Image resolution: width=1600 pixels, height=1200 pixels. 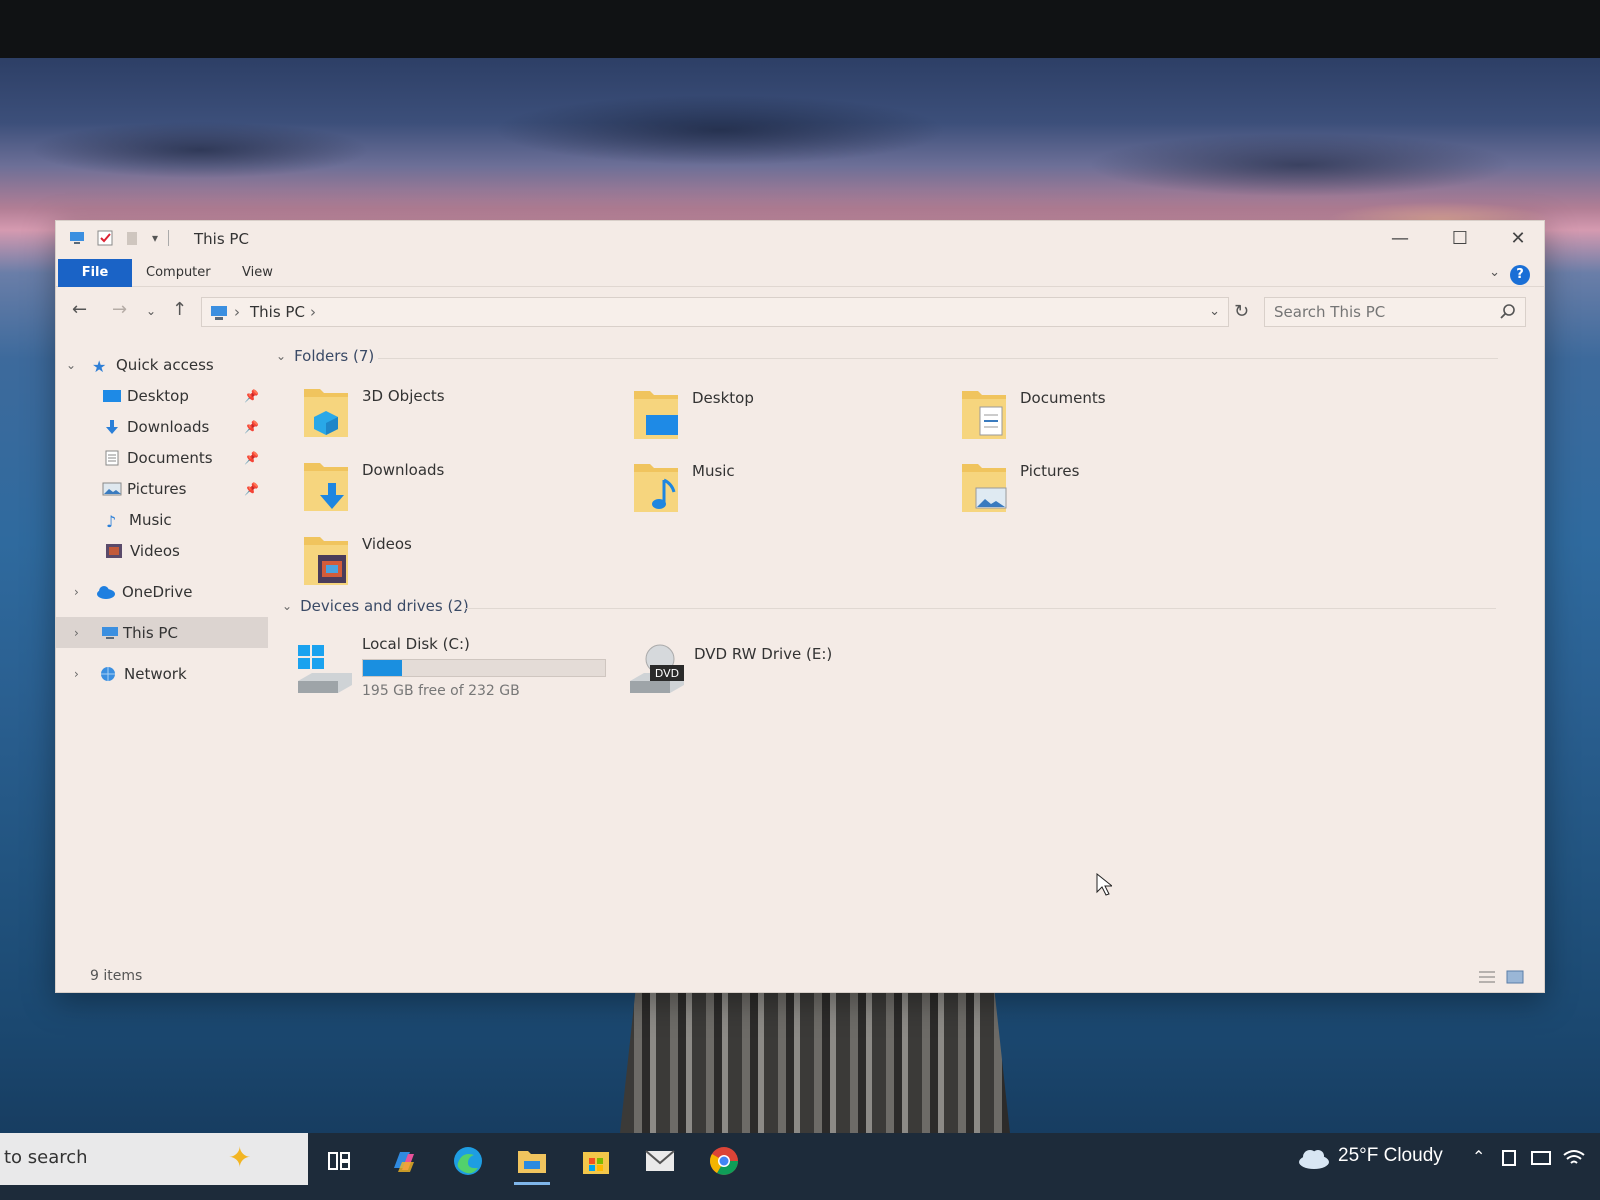 I want to click on disk-usage-bar, so click(x=484, y=668).